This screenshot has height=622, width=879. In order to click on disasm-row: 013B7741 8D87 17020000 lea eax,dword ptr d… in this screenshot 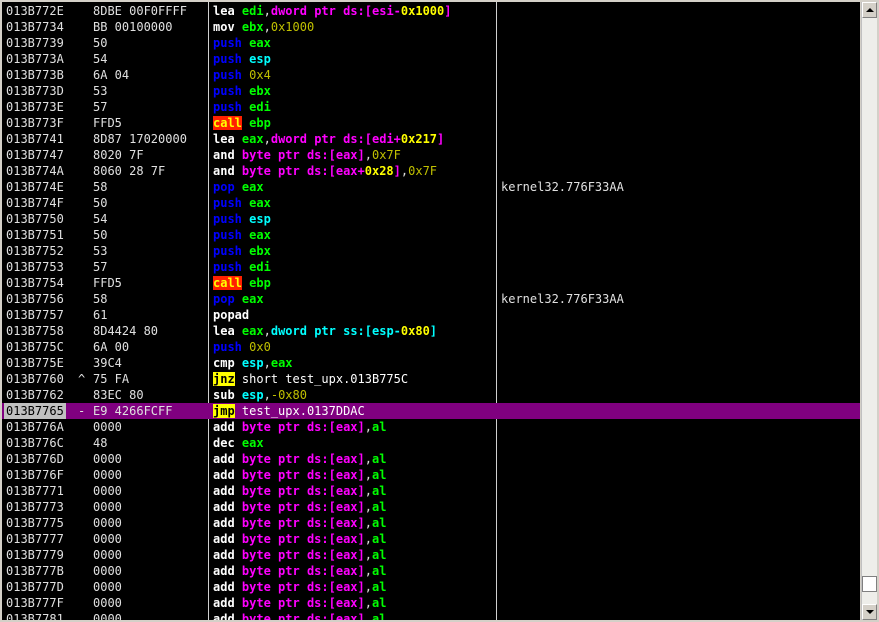, I will do `click(431, 139)`.